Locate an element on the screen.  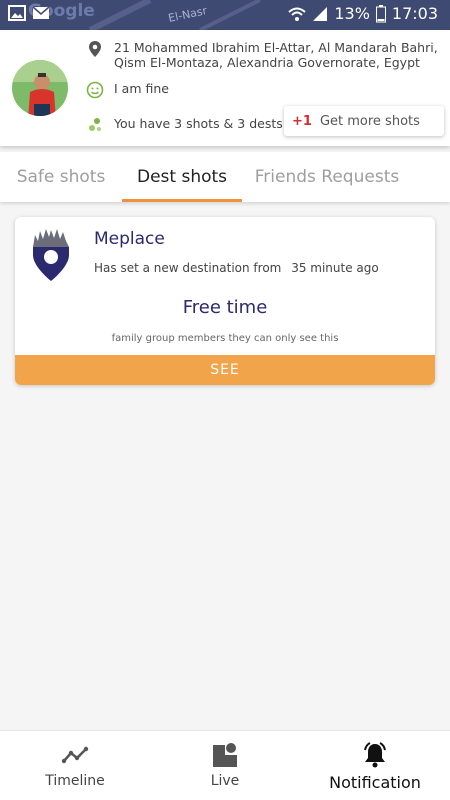
live-icon is located at coordinates (225, 755).